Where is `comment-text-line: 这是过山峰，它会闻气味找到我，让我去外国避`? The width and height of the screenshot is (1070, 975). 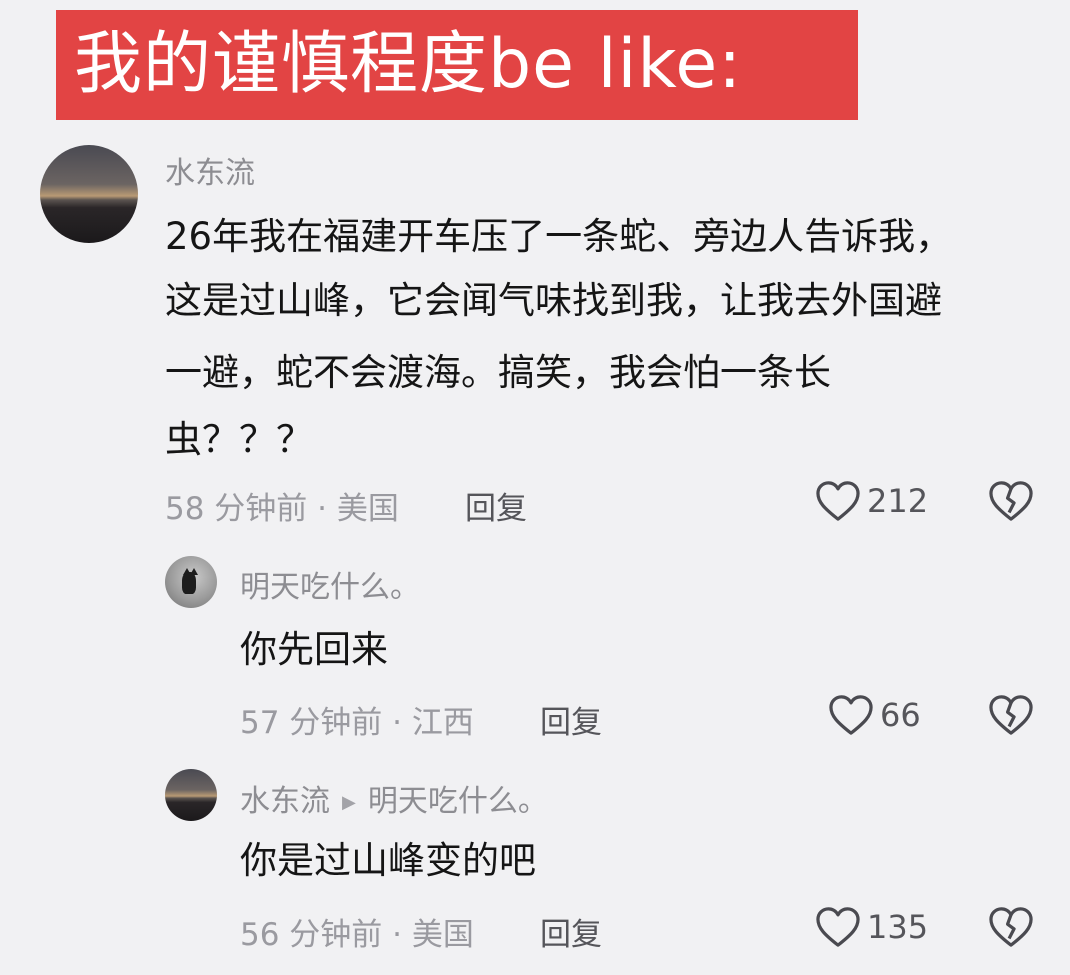 comment-text-line: 这是过山峰，它会闻气味找到我，让我去外国避 is located at coordinates (553, 300).